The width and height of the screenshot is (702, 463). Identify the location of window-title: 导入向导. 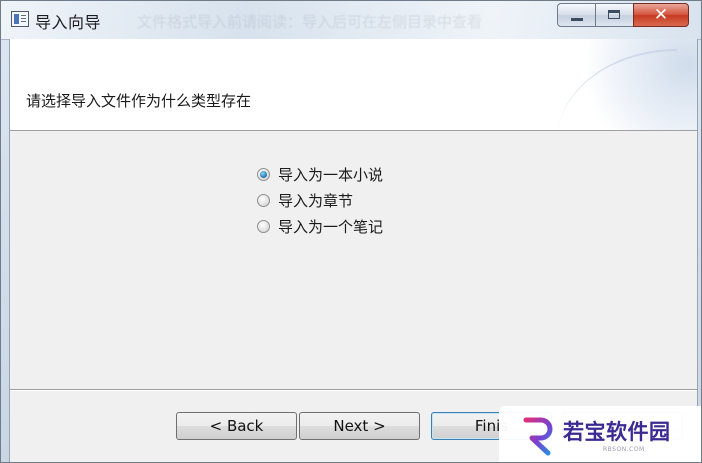
(68, 22).